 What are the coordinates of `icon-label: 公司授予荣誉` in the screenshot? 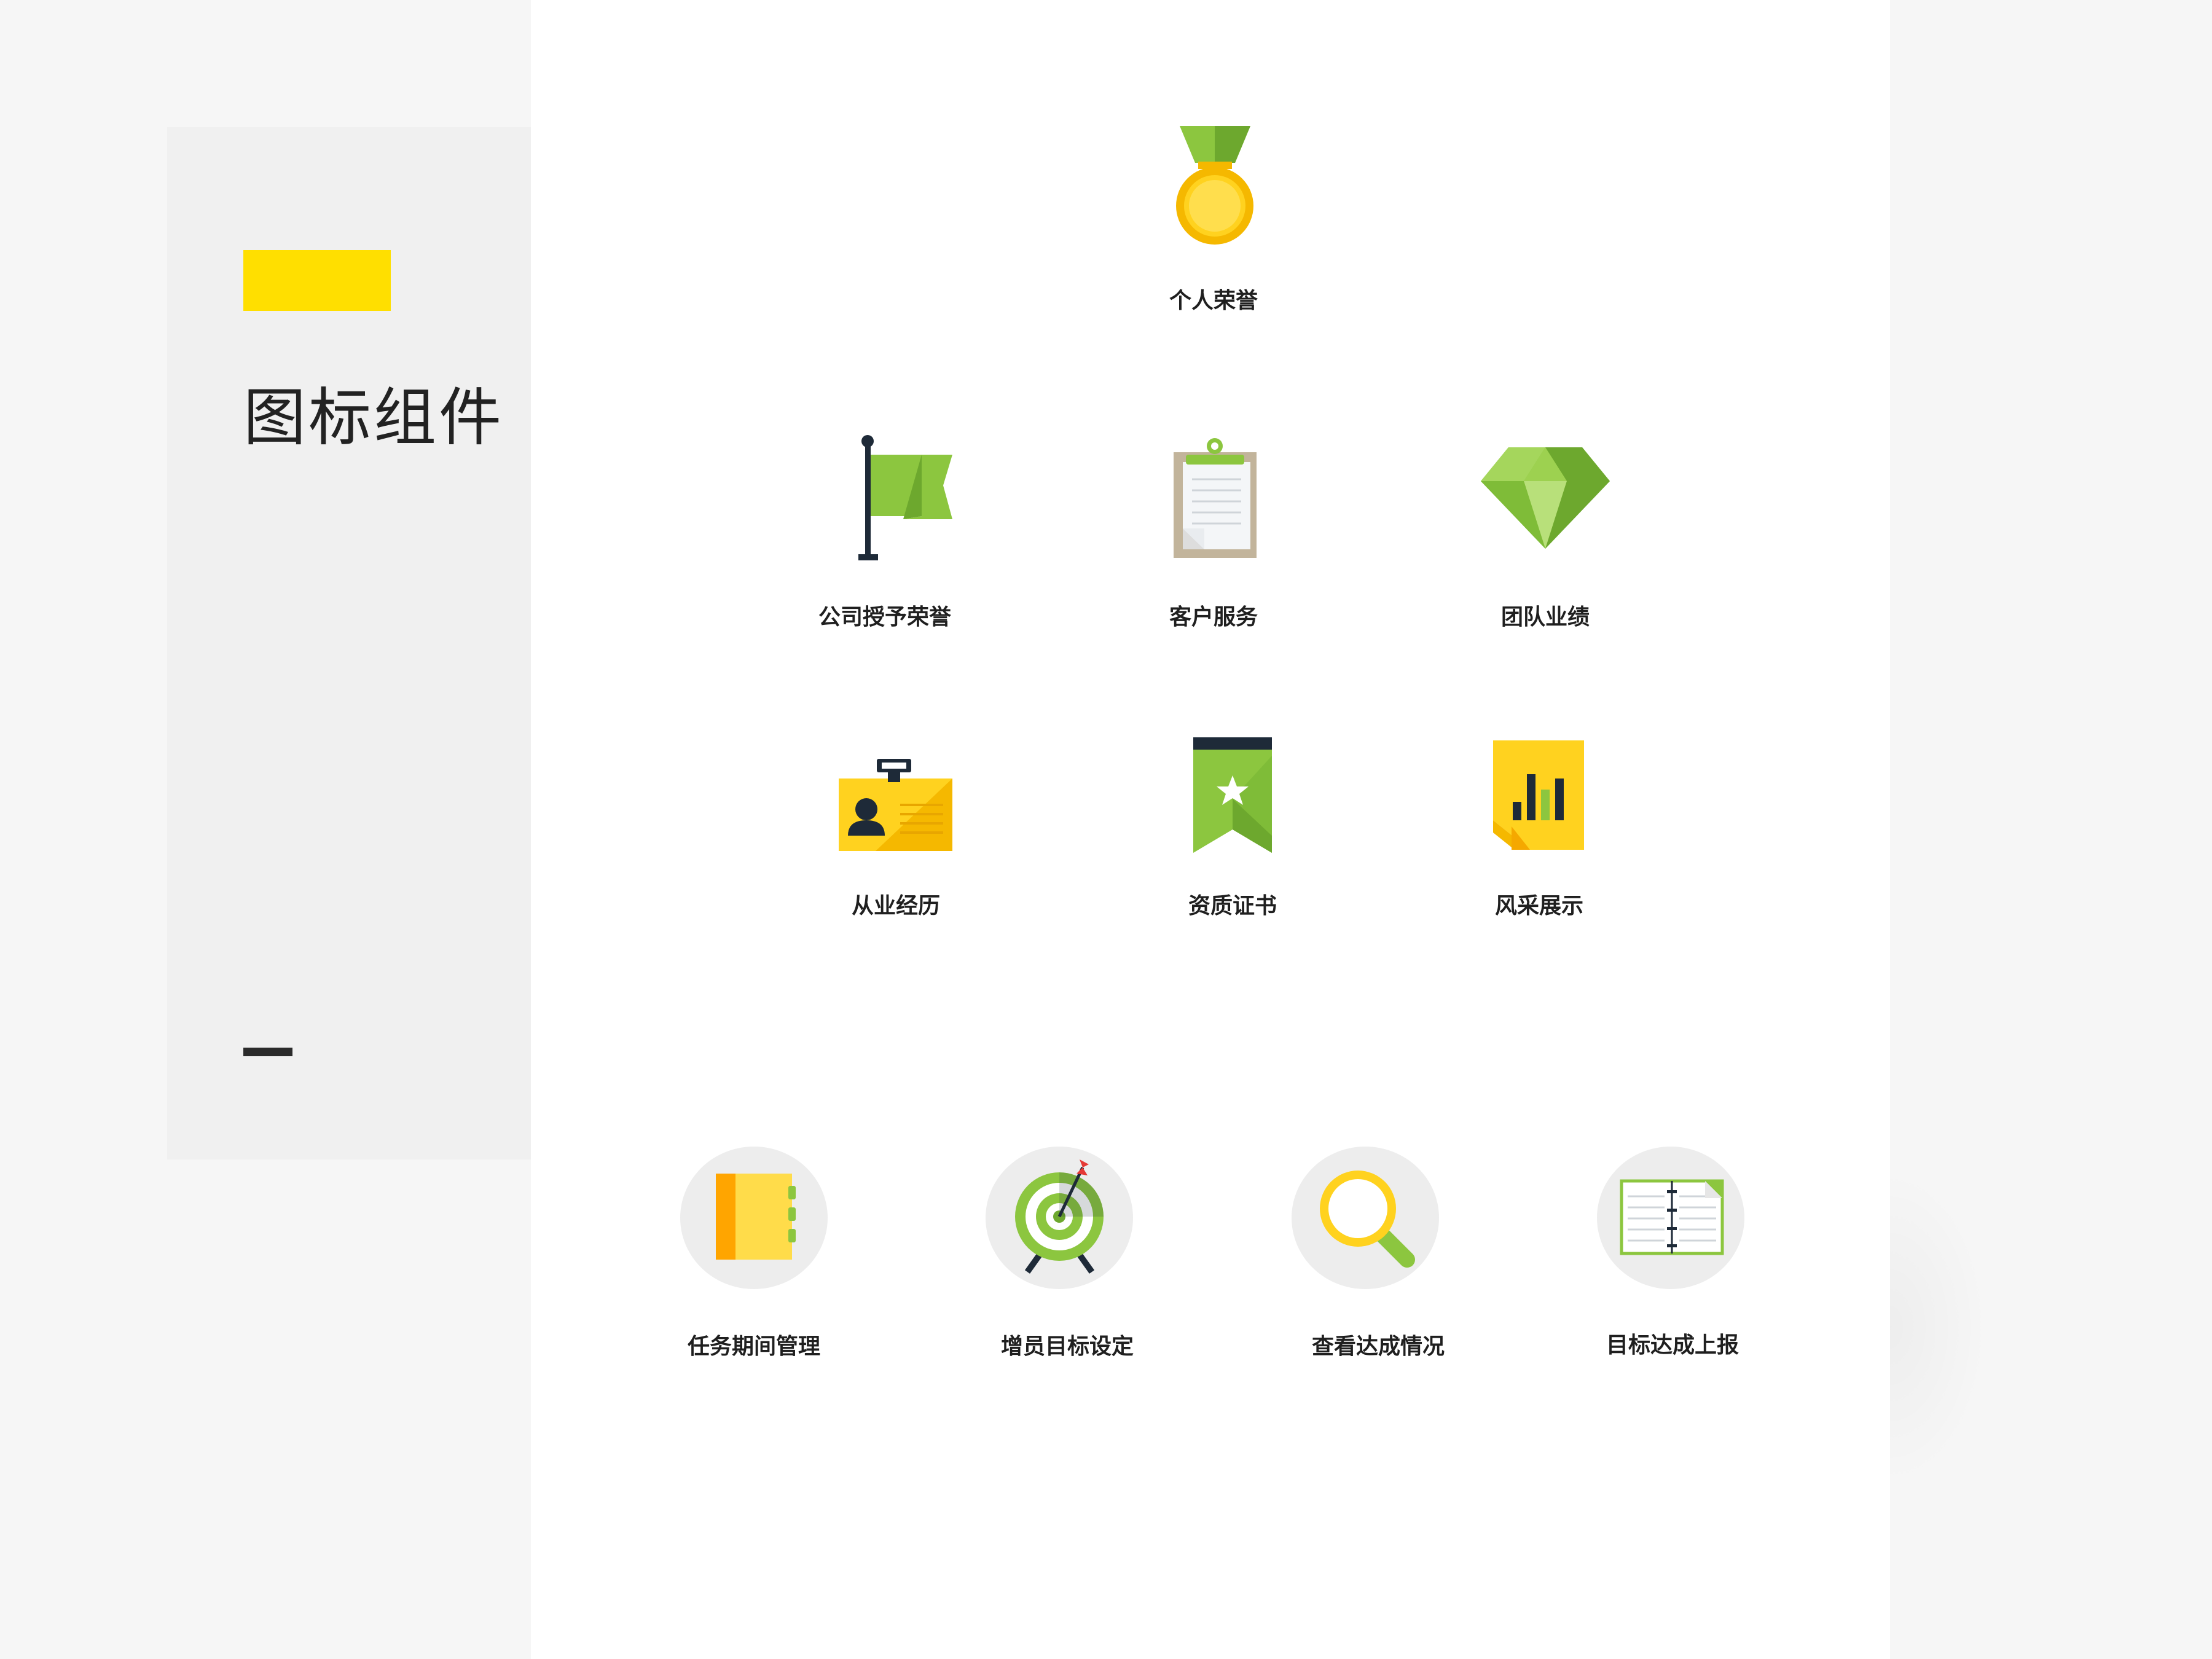 It's located at (885, 617).